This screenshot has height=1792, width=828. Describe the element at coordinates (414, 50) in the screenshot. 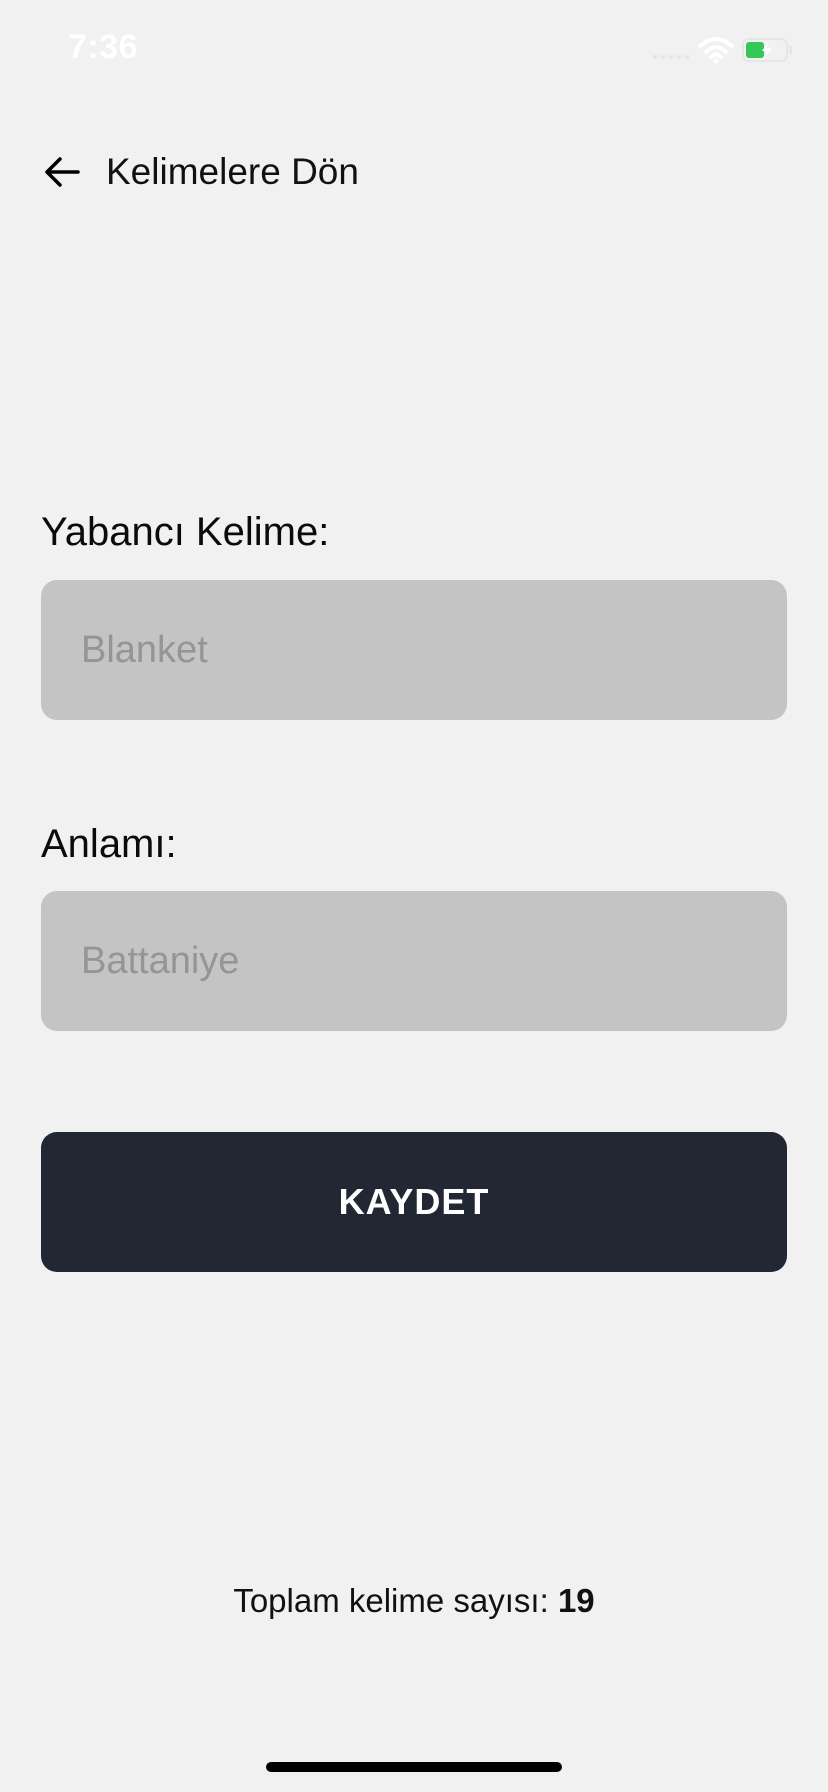

I see `status-bar: 7:36` at that location.